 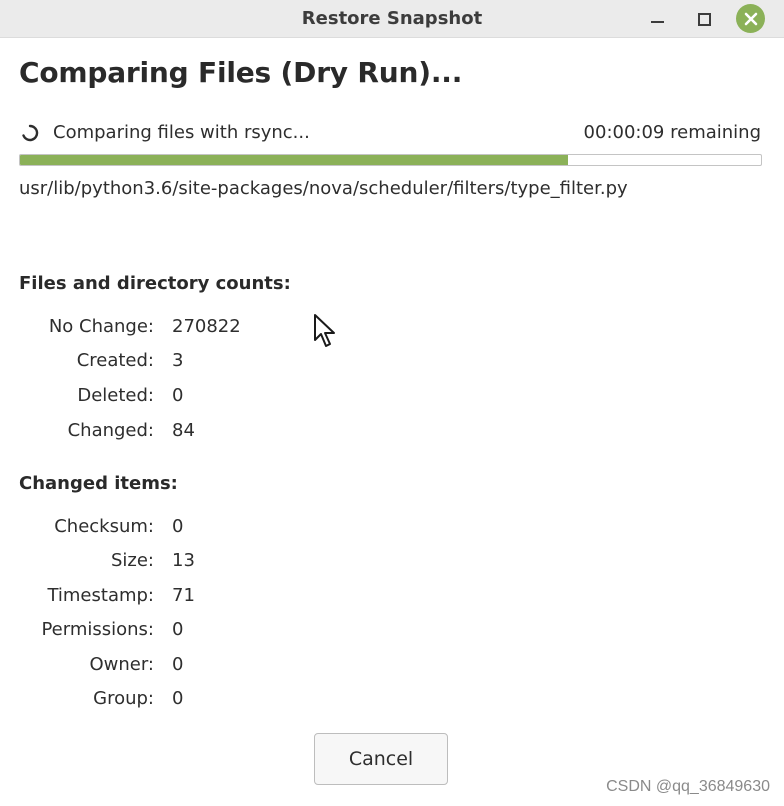 What do you see at coordinates (688, 786) in the screenshot?
I see `watermark: CSDN @qq_36849630` at bounding box center [688, 786].